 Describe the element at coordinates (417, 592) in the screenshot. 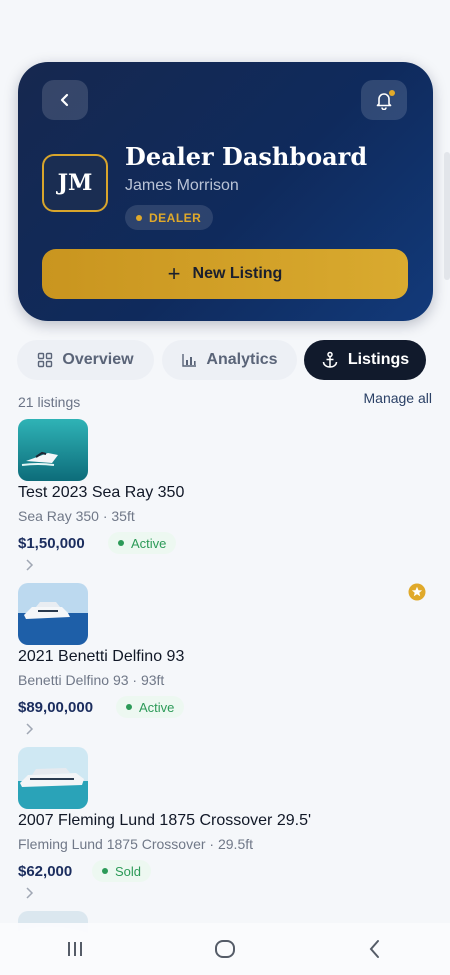

I see `featured-star-icon` at that location.